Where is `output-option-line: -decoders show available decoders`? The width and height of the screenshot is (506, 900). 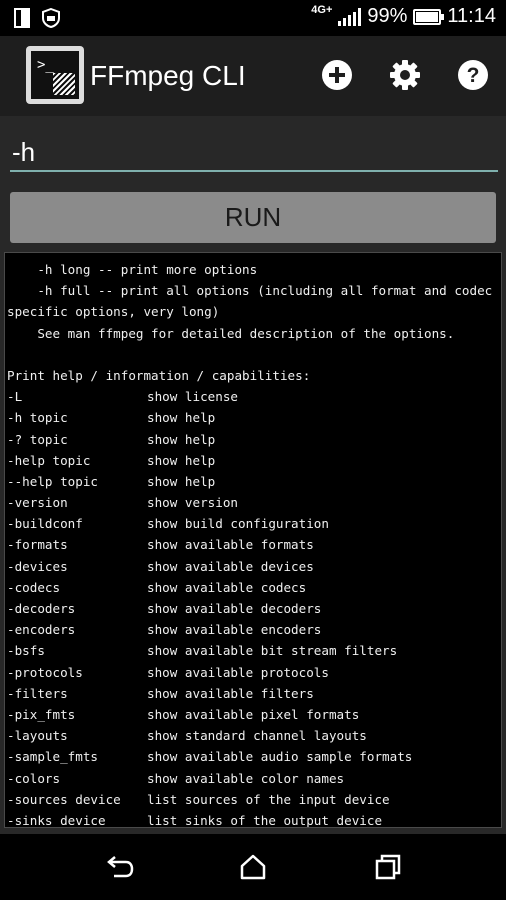
output-option-line: -decoders show available decoders is located at coordinates (253, 608).